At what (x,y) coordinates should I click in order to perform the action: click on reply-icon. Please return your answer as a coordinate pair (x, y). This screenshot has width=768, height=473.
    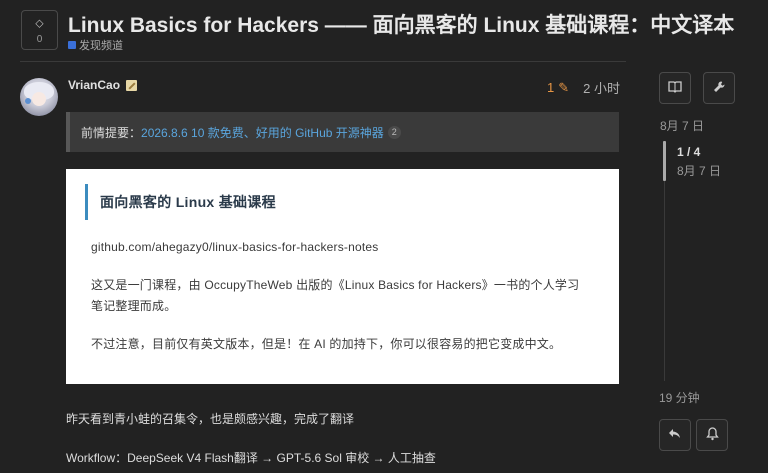
    Looking at the image, I should click on (675, 435).